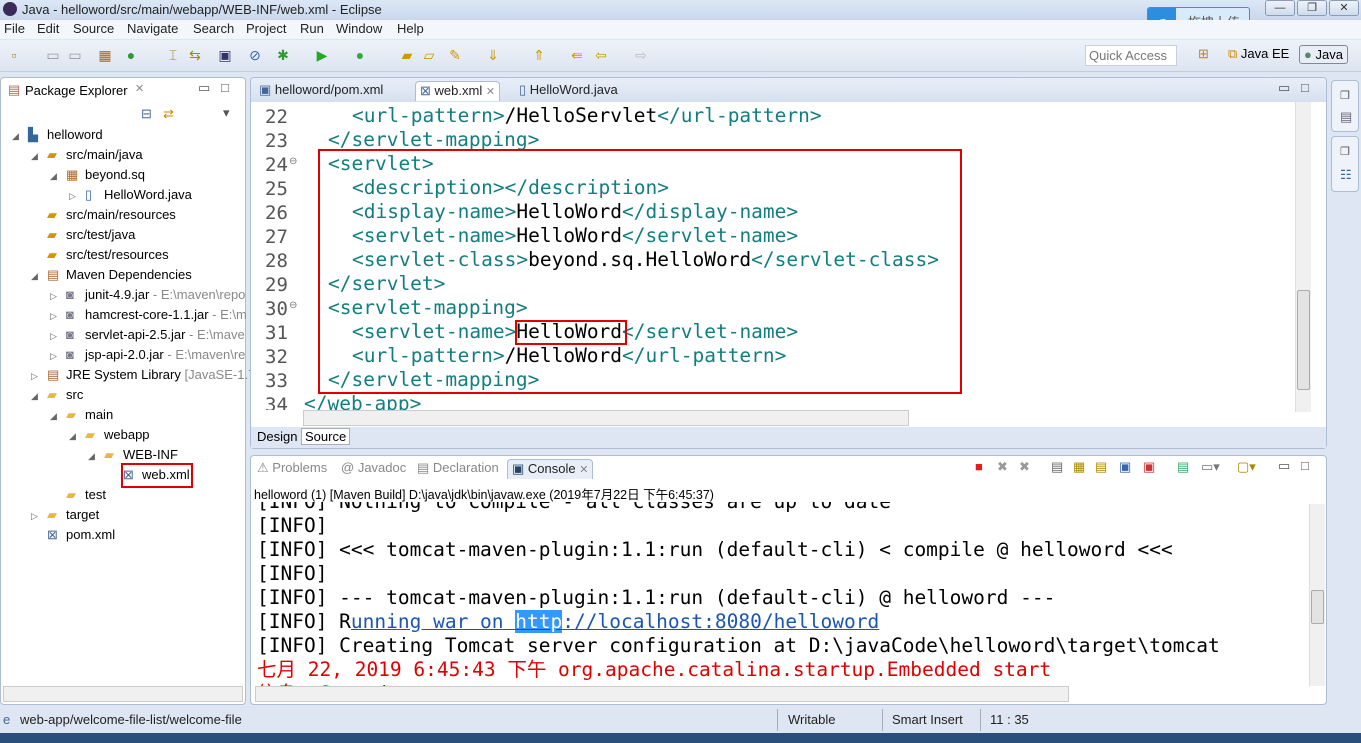  Describe the element at coordinates (81, 415) in the screenshot. I see `tree-item: ◢ ▰ main` at that location.